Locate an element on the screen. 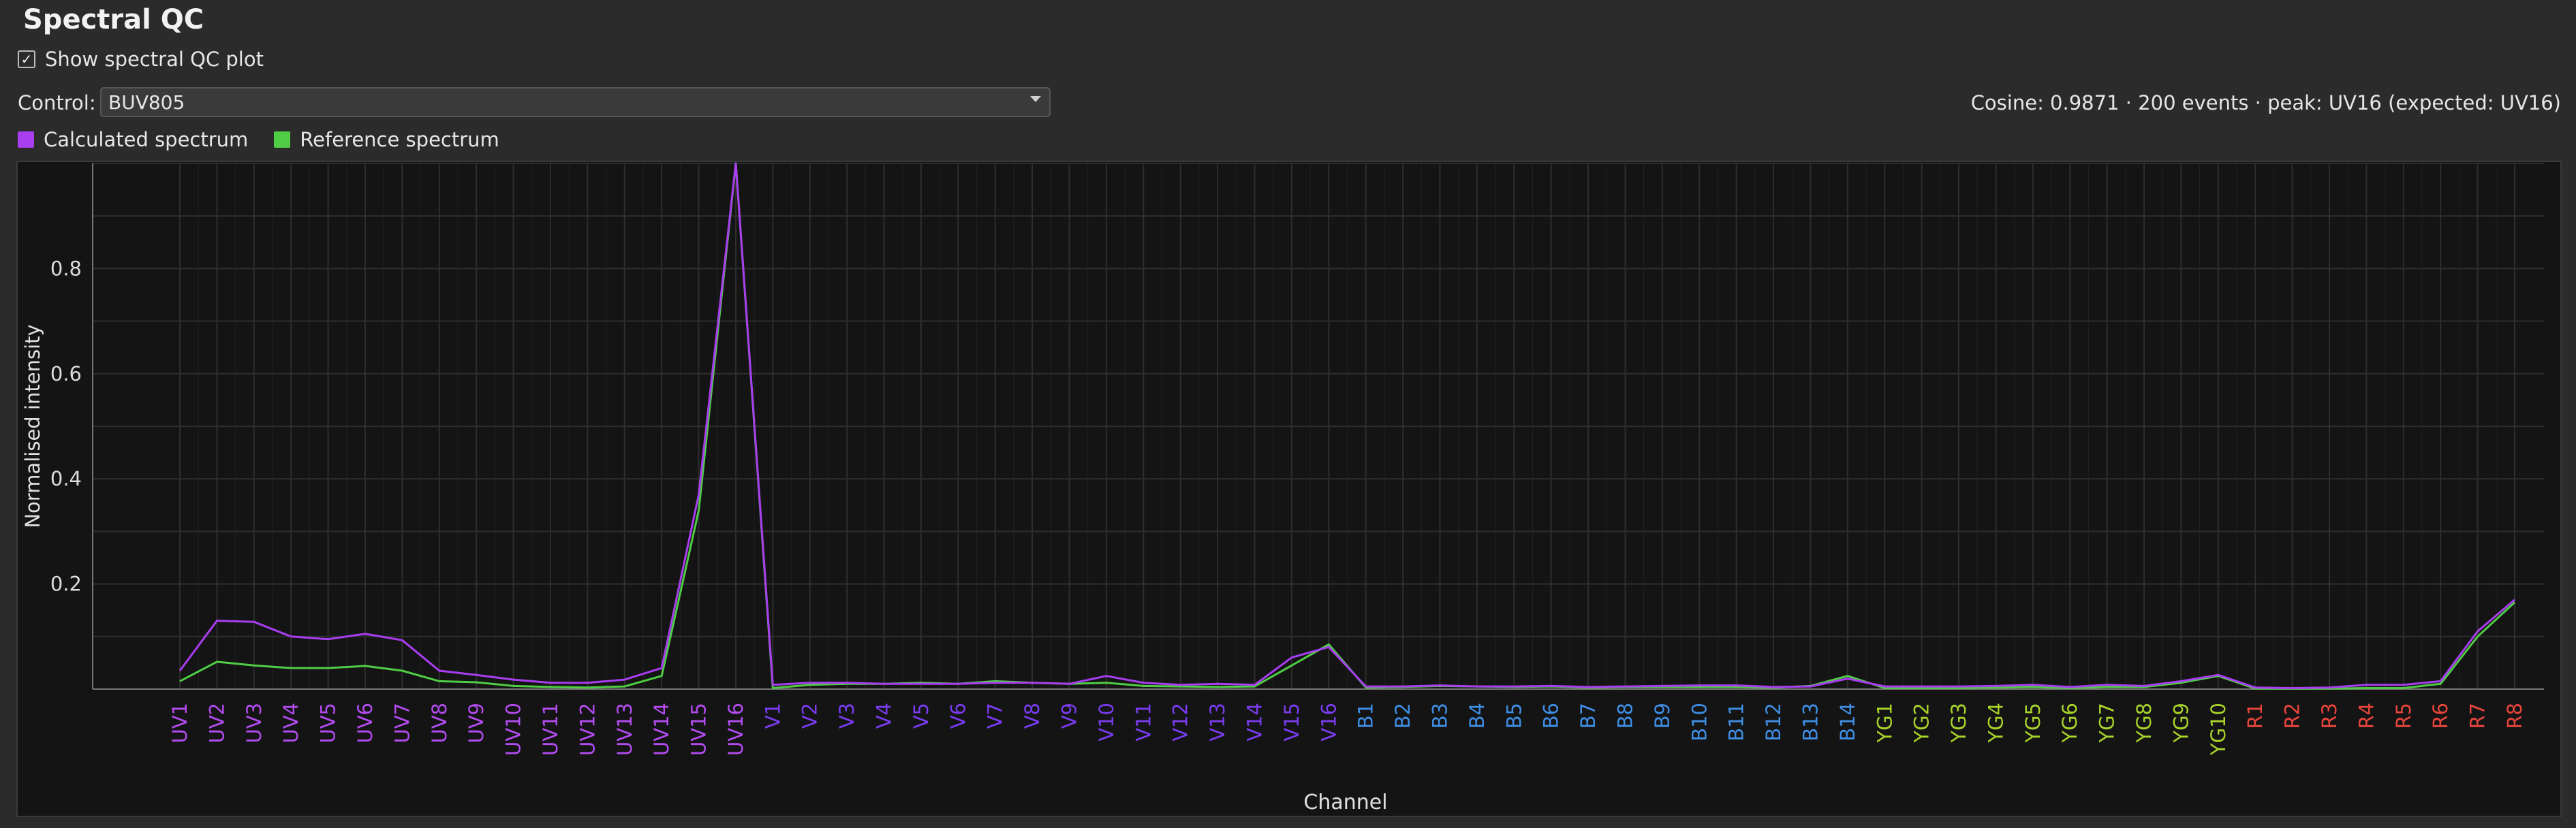 This screenshot has width=2576, height=828. x-tick-label: B7 is located at coordinates (1588, 716).